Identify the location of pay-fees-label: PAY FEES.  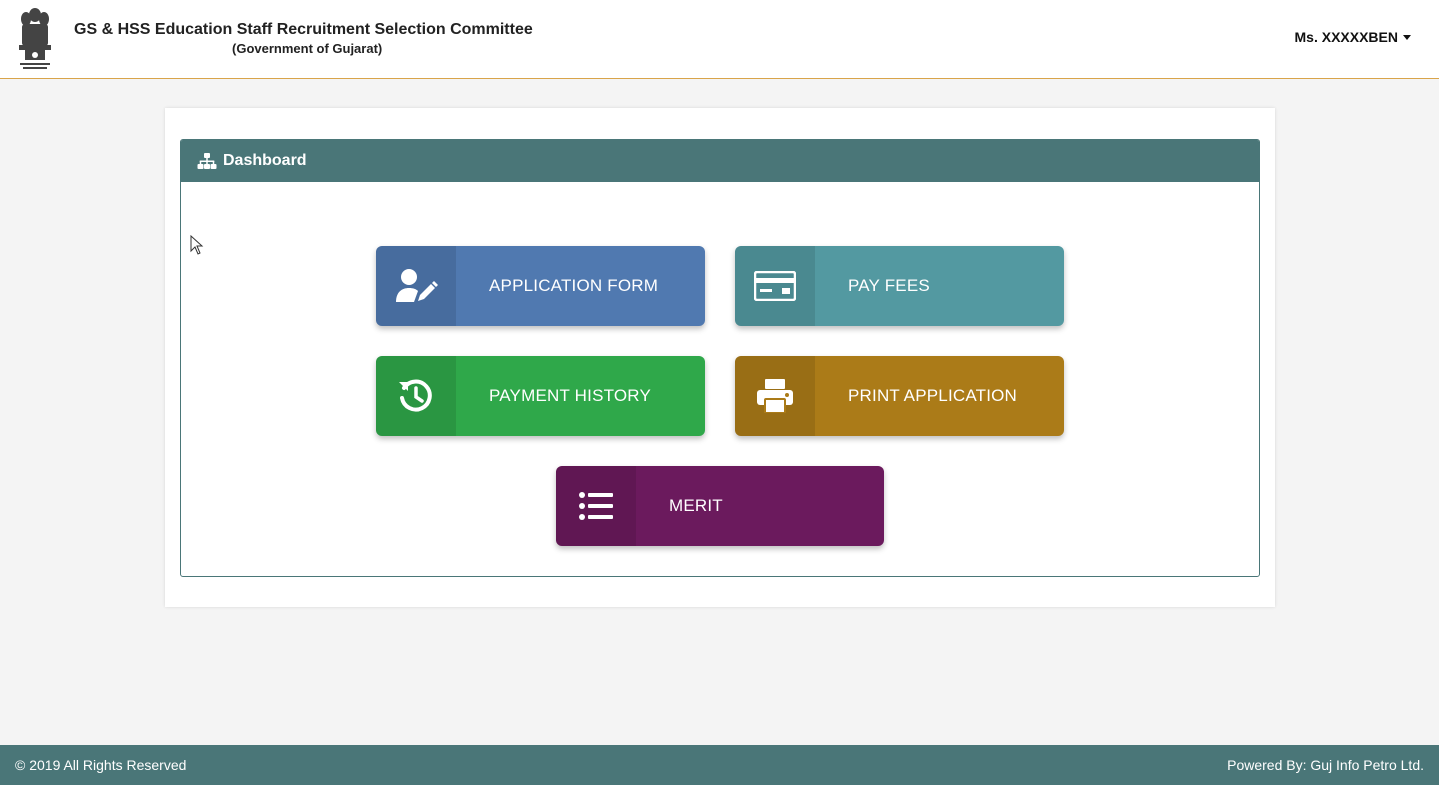
(889, 285).